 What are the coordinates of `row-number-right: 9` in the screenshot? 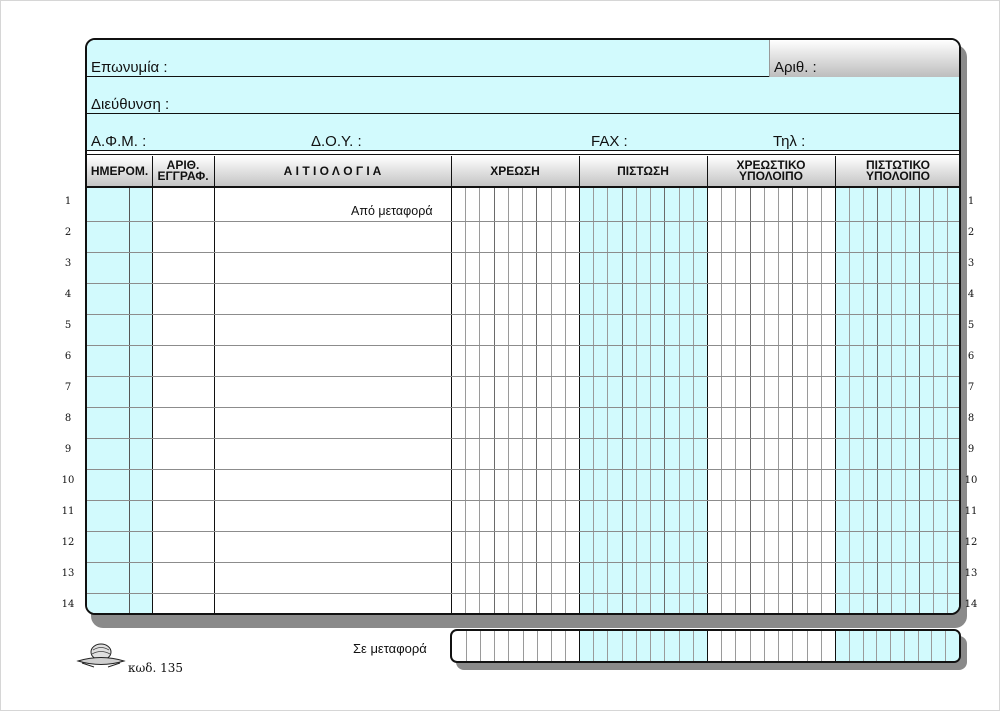 It's located at (971, 449).